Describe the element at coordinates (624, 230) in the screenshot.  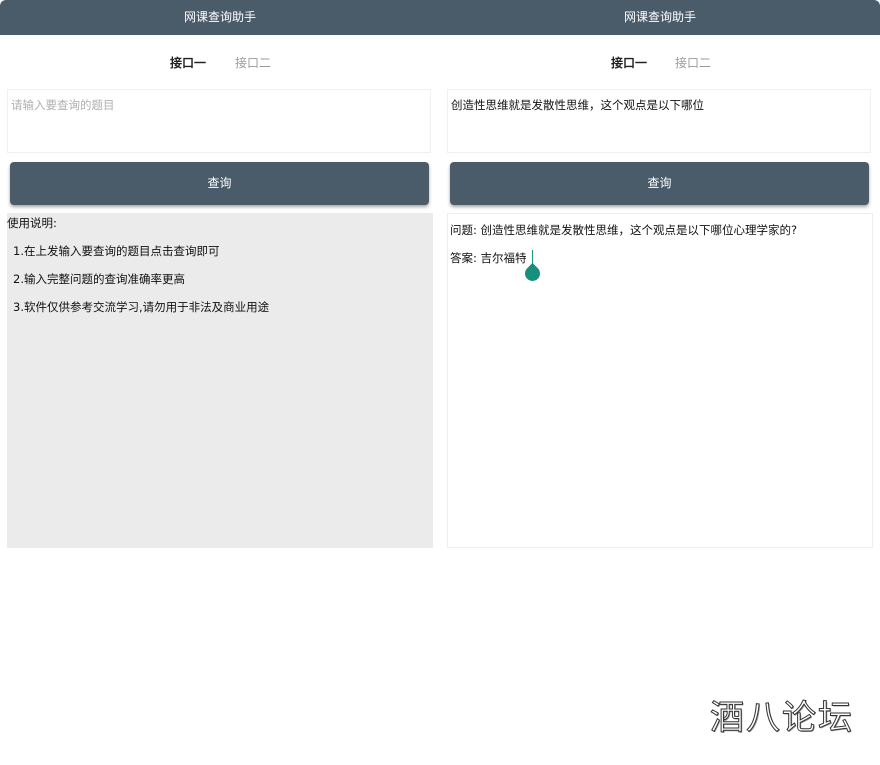
I see `result-question: 问题: 创造性思维就是发散性思维，这个观点是以下哪位心理学家的?` at that location.